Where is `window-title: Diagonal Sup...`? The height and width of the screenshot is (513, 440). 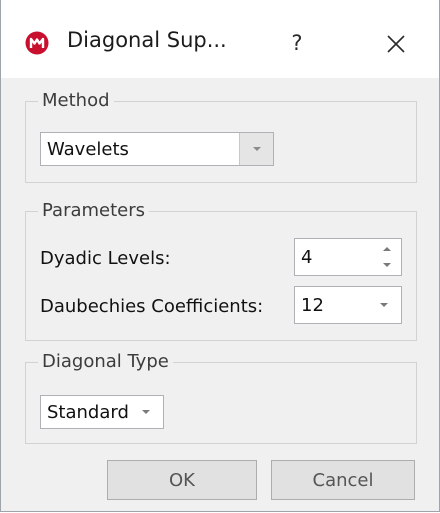
window-title: Diagonal Sup... is located at coordinates (147, 40).